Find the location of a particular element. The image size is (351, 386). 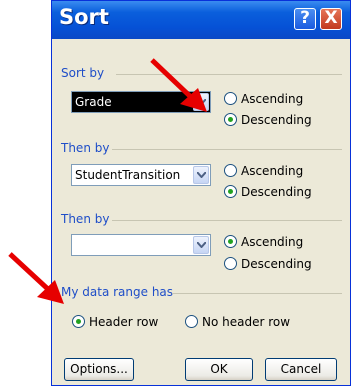

close-button: X is located at coordinates (331, 19).